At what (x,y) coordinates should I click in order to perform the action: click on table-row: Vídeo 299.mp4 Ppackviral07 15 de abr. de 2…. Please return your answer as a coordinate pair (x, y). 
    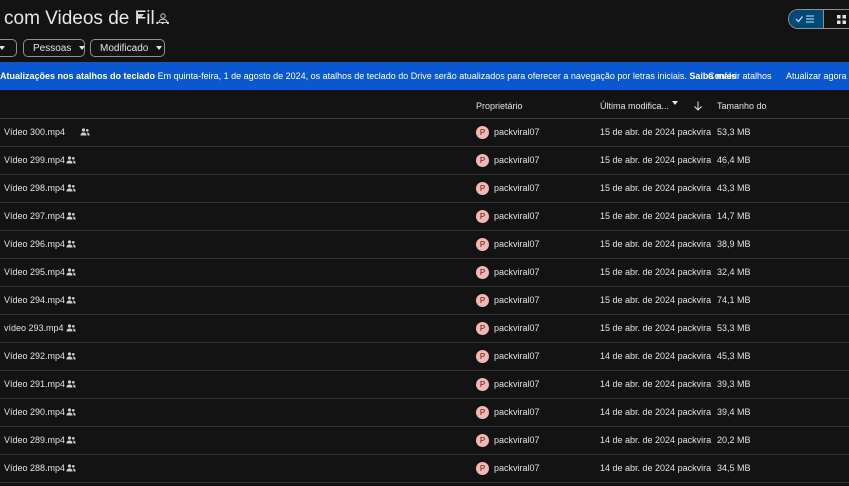
    Looking at the image, I should click on (424, 161).